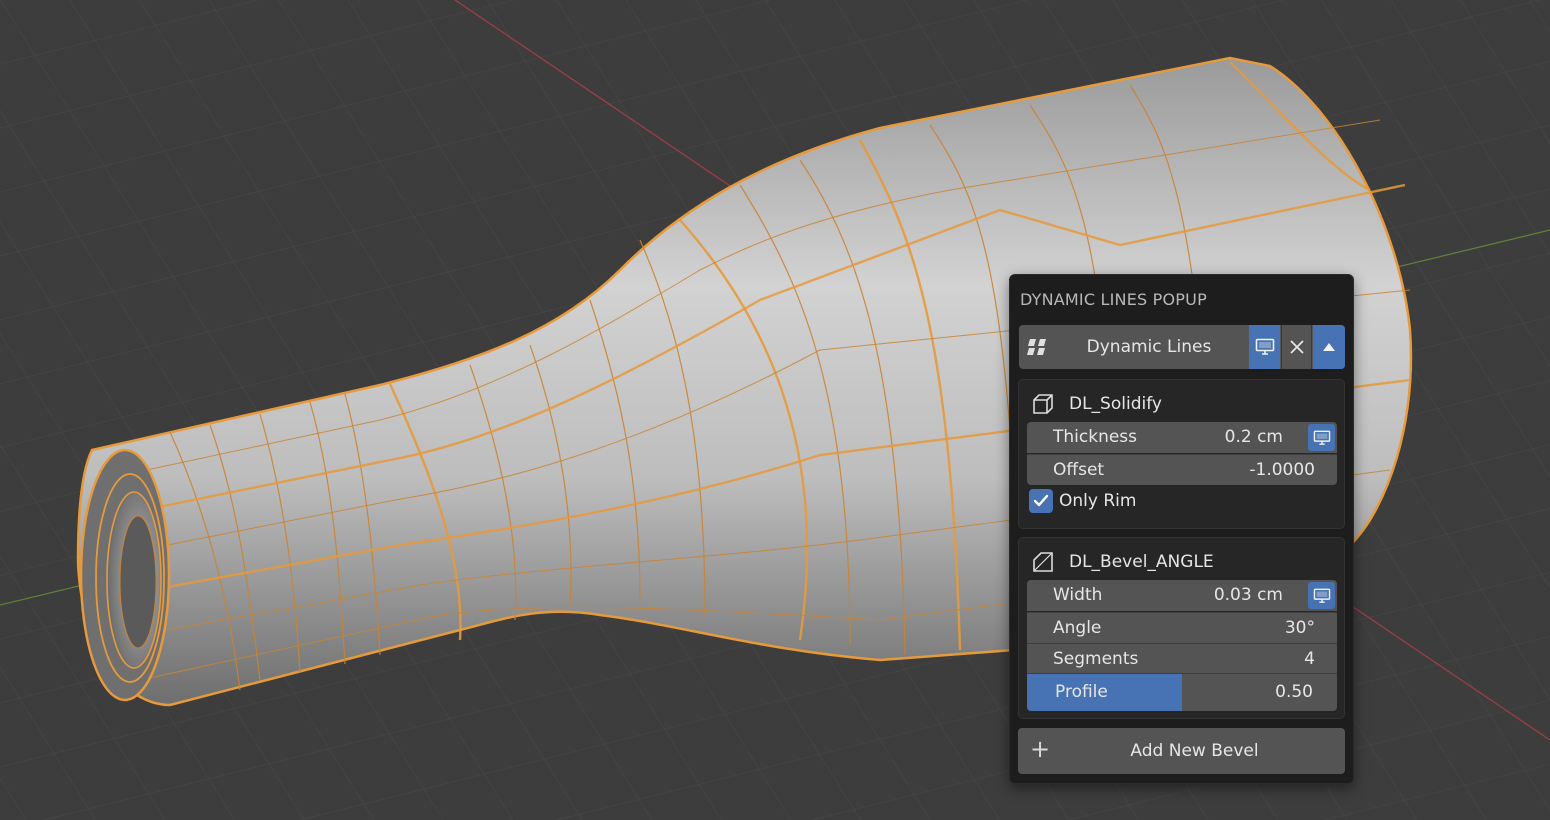 The height and width of the screenshot is (820, 1550). Describe the element at coordinates (1115, 404) in the screenshot. I see `solidify-modifier-name: DL_Solidify` at that location.